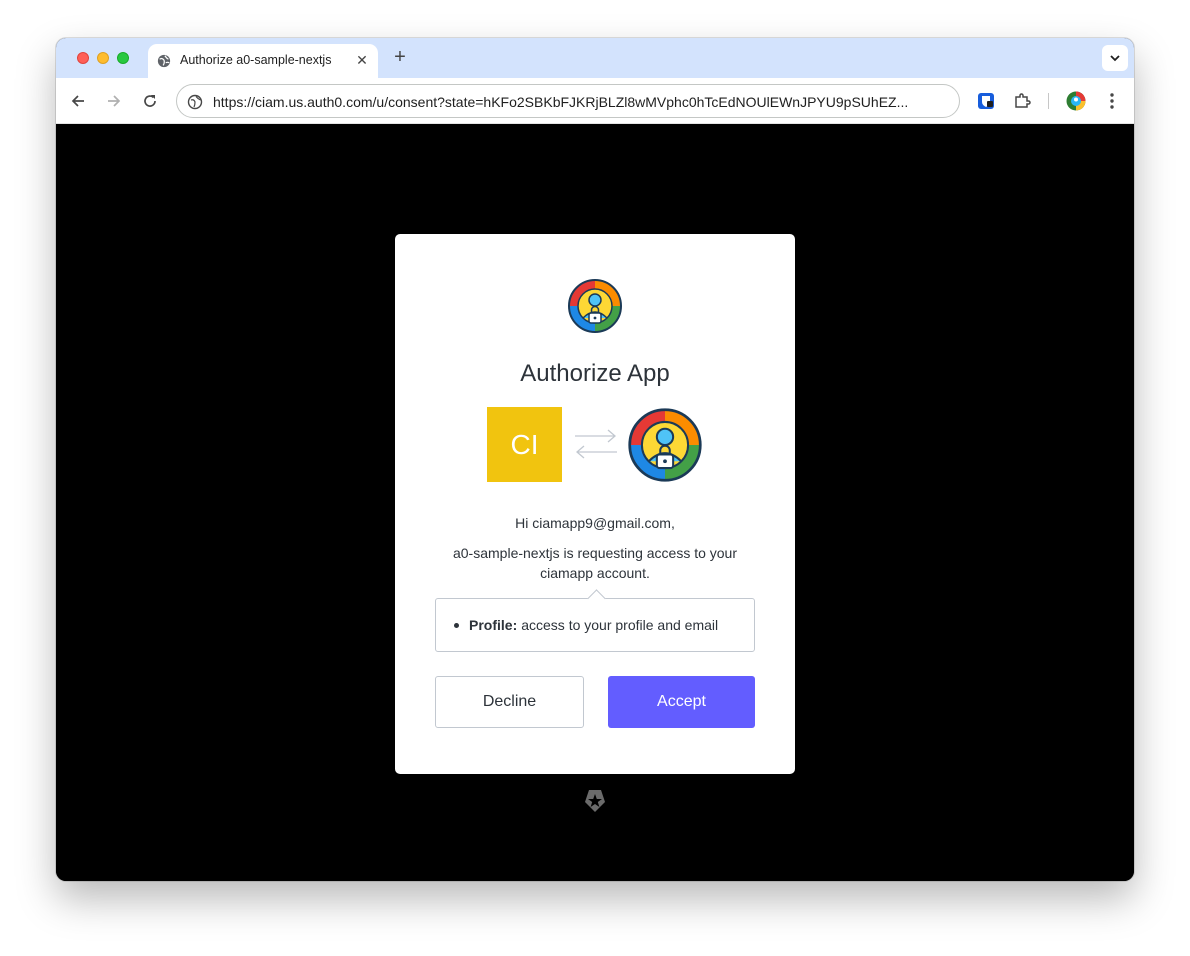  Describe the element at coordinates (83, 58) in the screenshot. I see `close-window-button` at that location.